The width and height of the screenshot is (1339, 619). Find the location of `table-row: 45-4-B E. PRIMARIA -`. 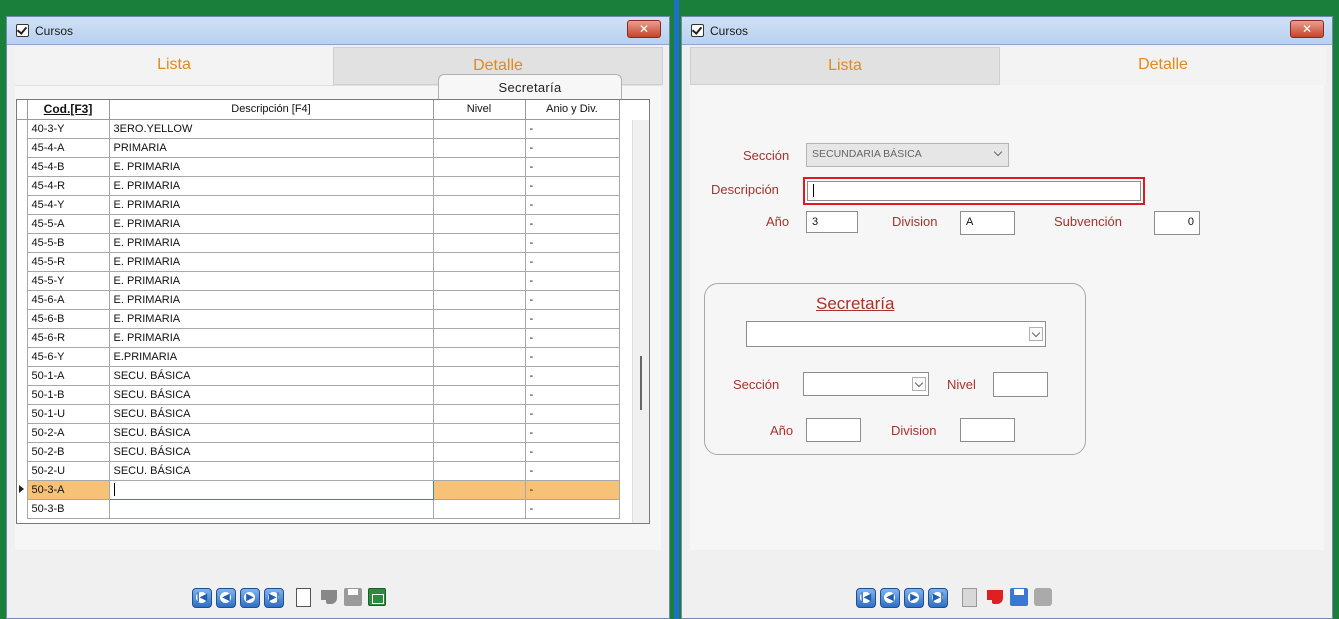

table-row: 45-4-B E. PRIMARIA - is located at coordinates (318, 166).